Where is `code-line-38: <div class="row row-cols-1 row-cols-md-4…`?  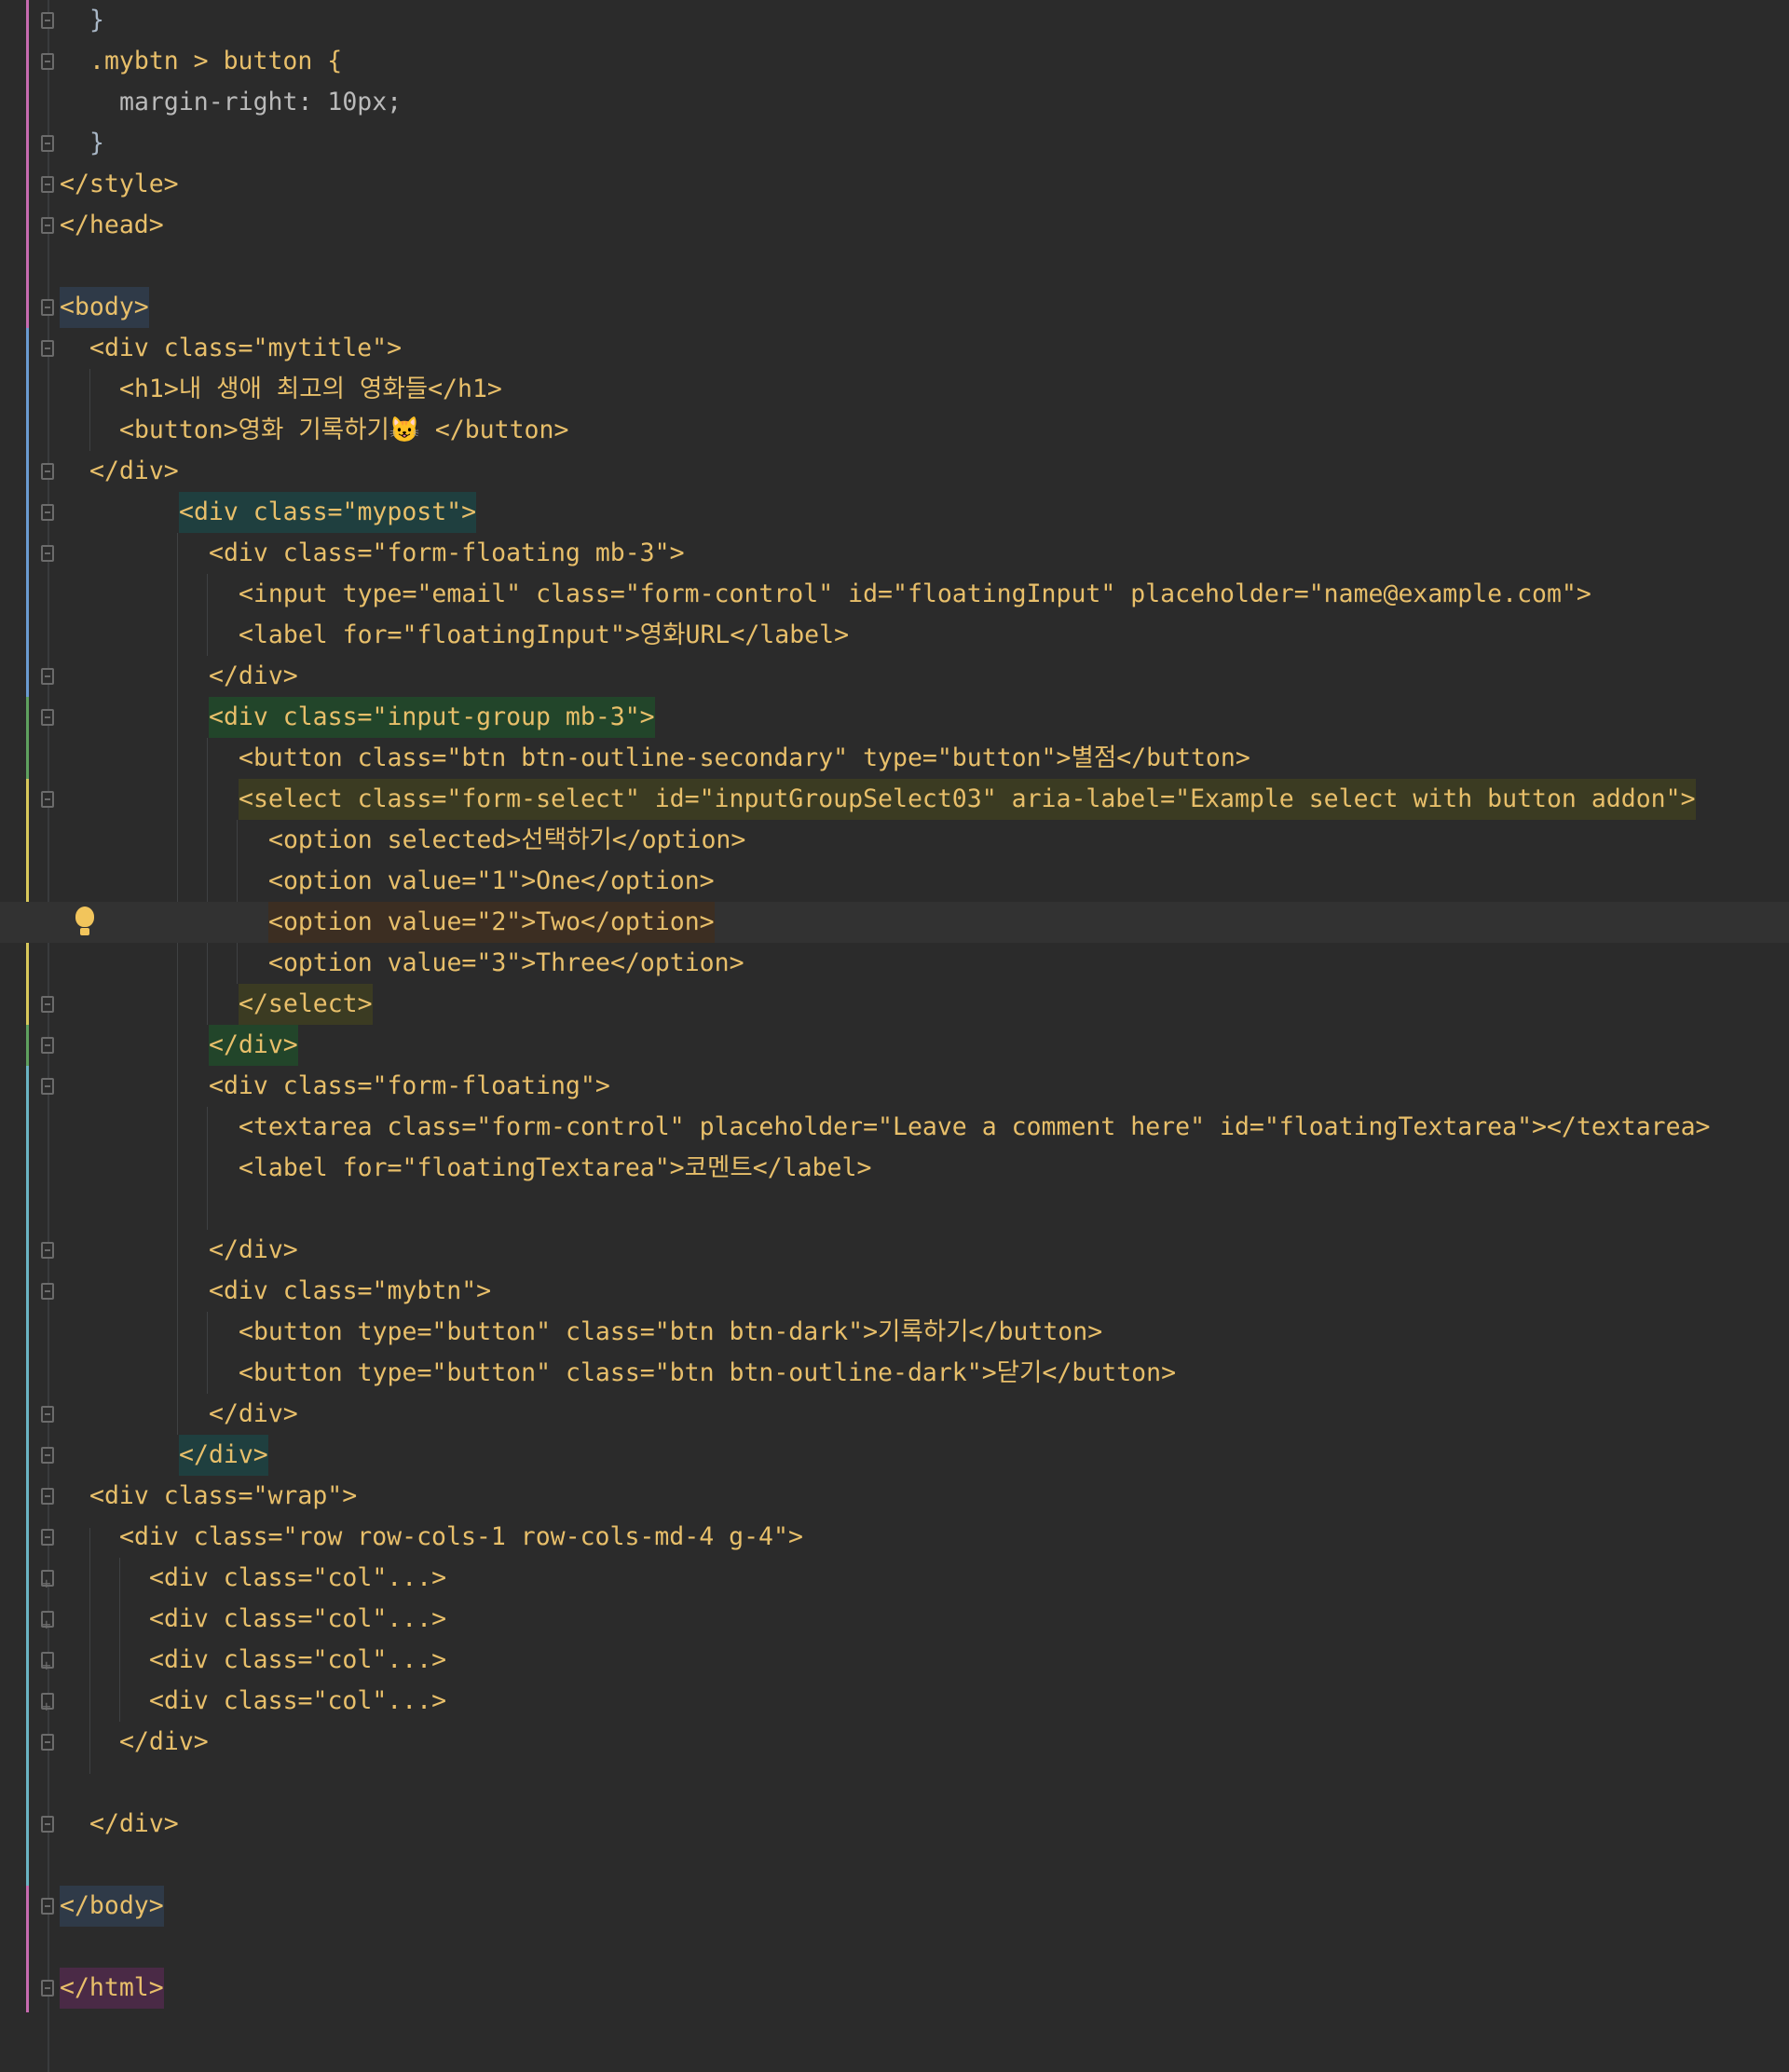 code-line-38: <div class="row row-cols-1 row-cols-md-4… is located at coordinates (894, 1537).